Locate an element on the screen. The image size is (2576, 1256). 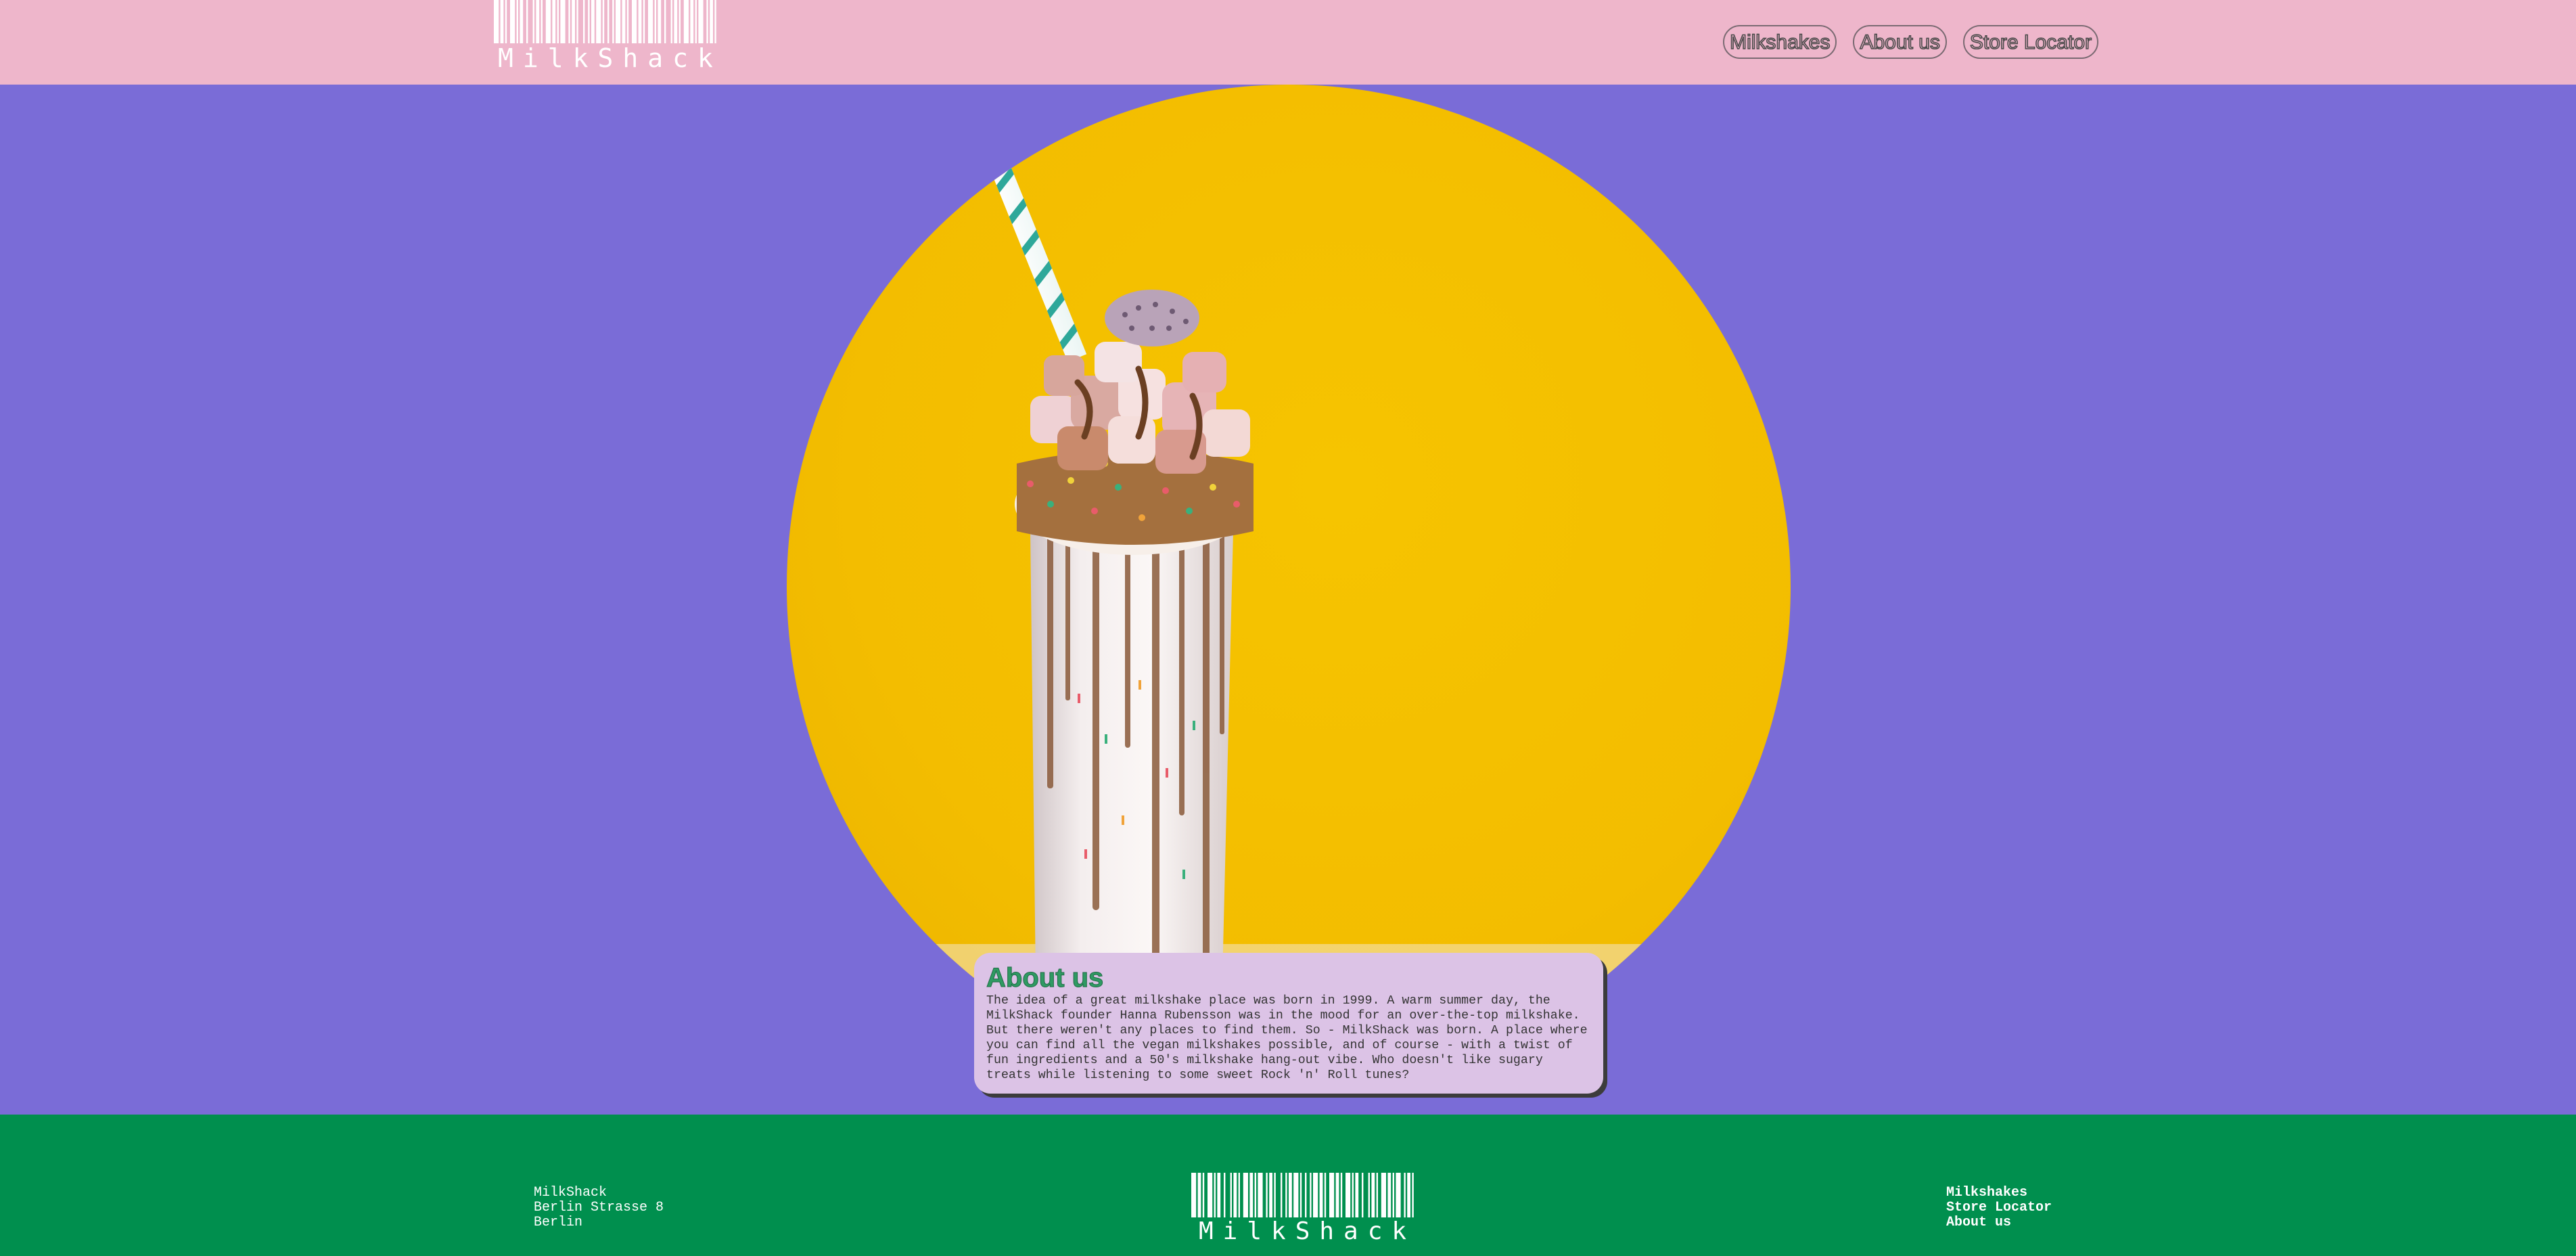
footer-logo: MilkShack is located at coordinates (1302, 1208).